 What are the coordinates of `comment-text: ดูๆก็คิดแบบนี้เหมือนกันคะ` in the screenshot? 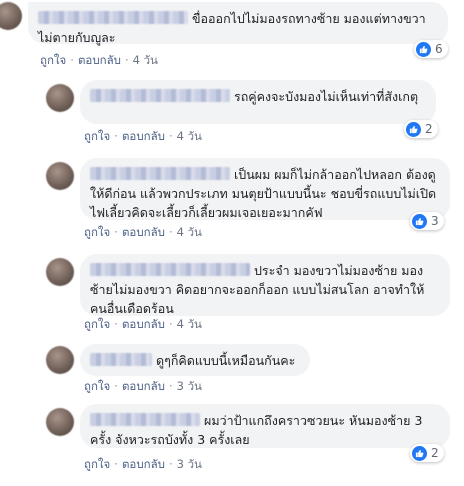 It's located at (226, 360).